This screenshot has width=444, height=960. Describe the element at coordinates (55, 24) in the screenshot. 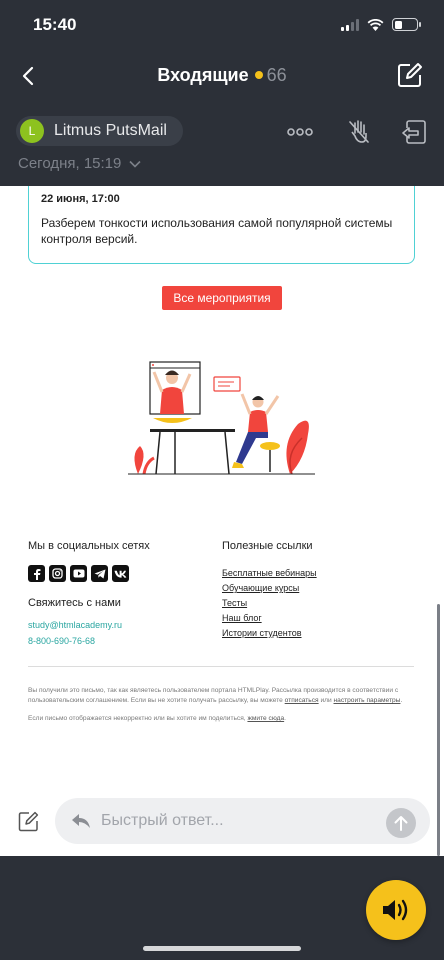

I see `status-time: 15:40` at that location.